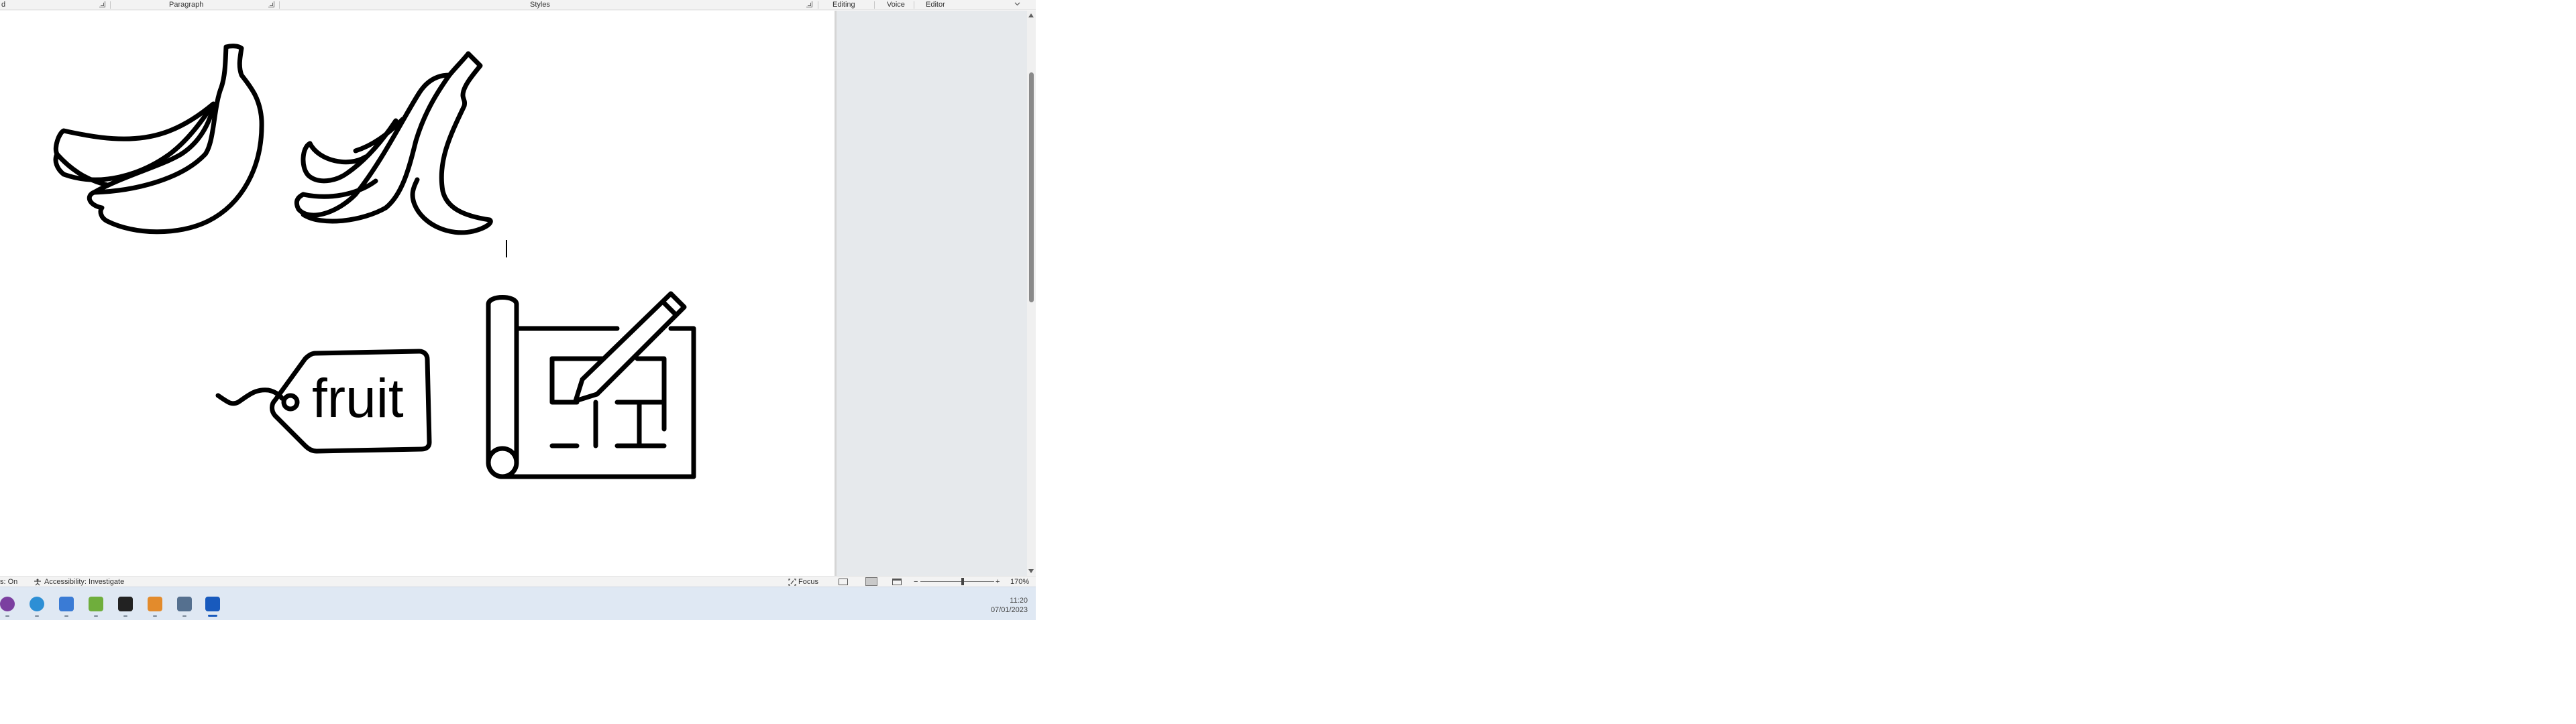 This screenshot has width=2576, height=724. What do you see at coordinates (932, 293) in the screenshot?
I see `document-gutter` at bounding box center [932, 293].